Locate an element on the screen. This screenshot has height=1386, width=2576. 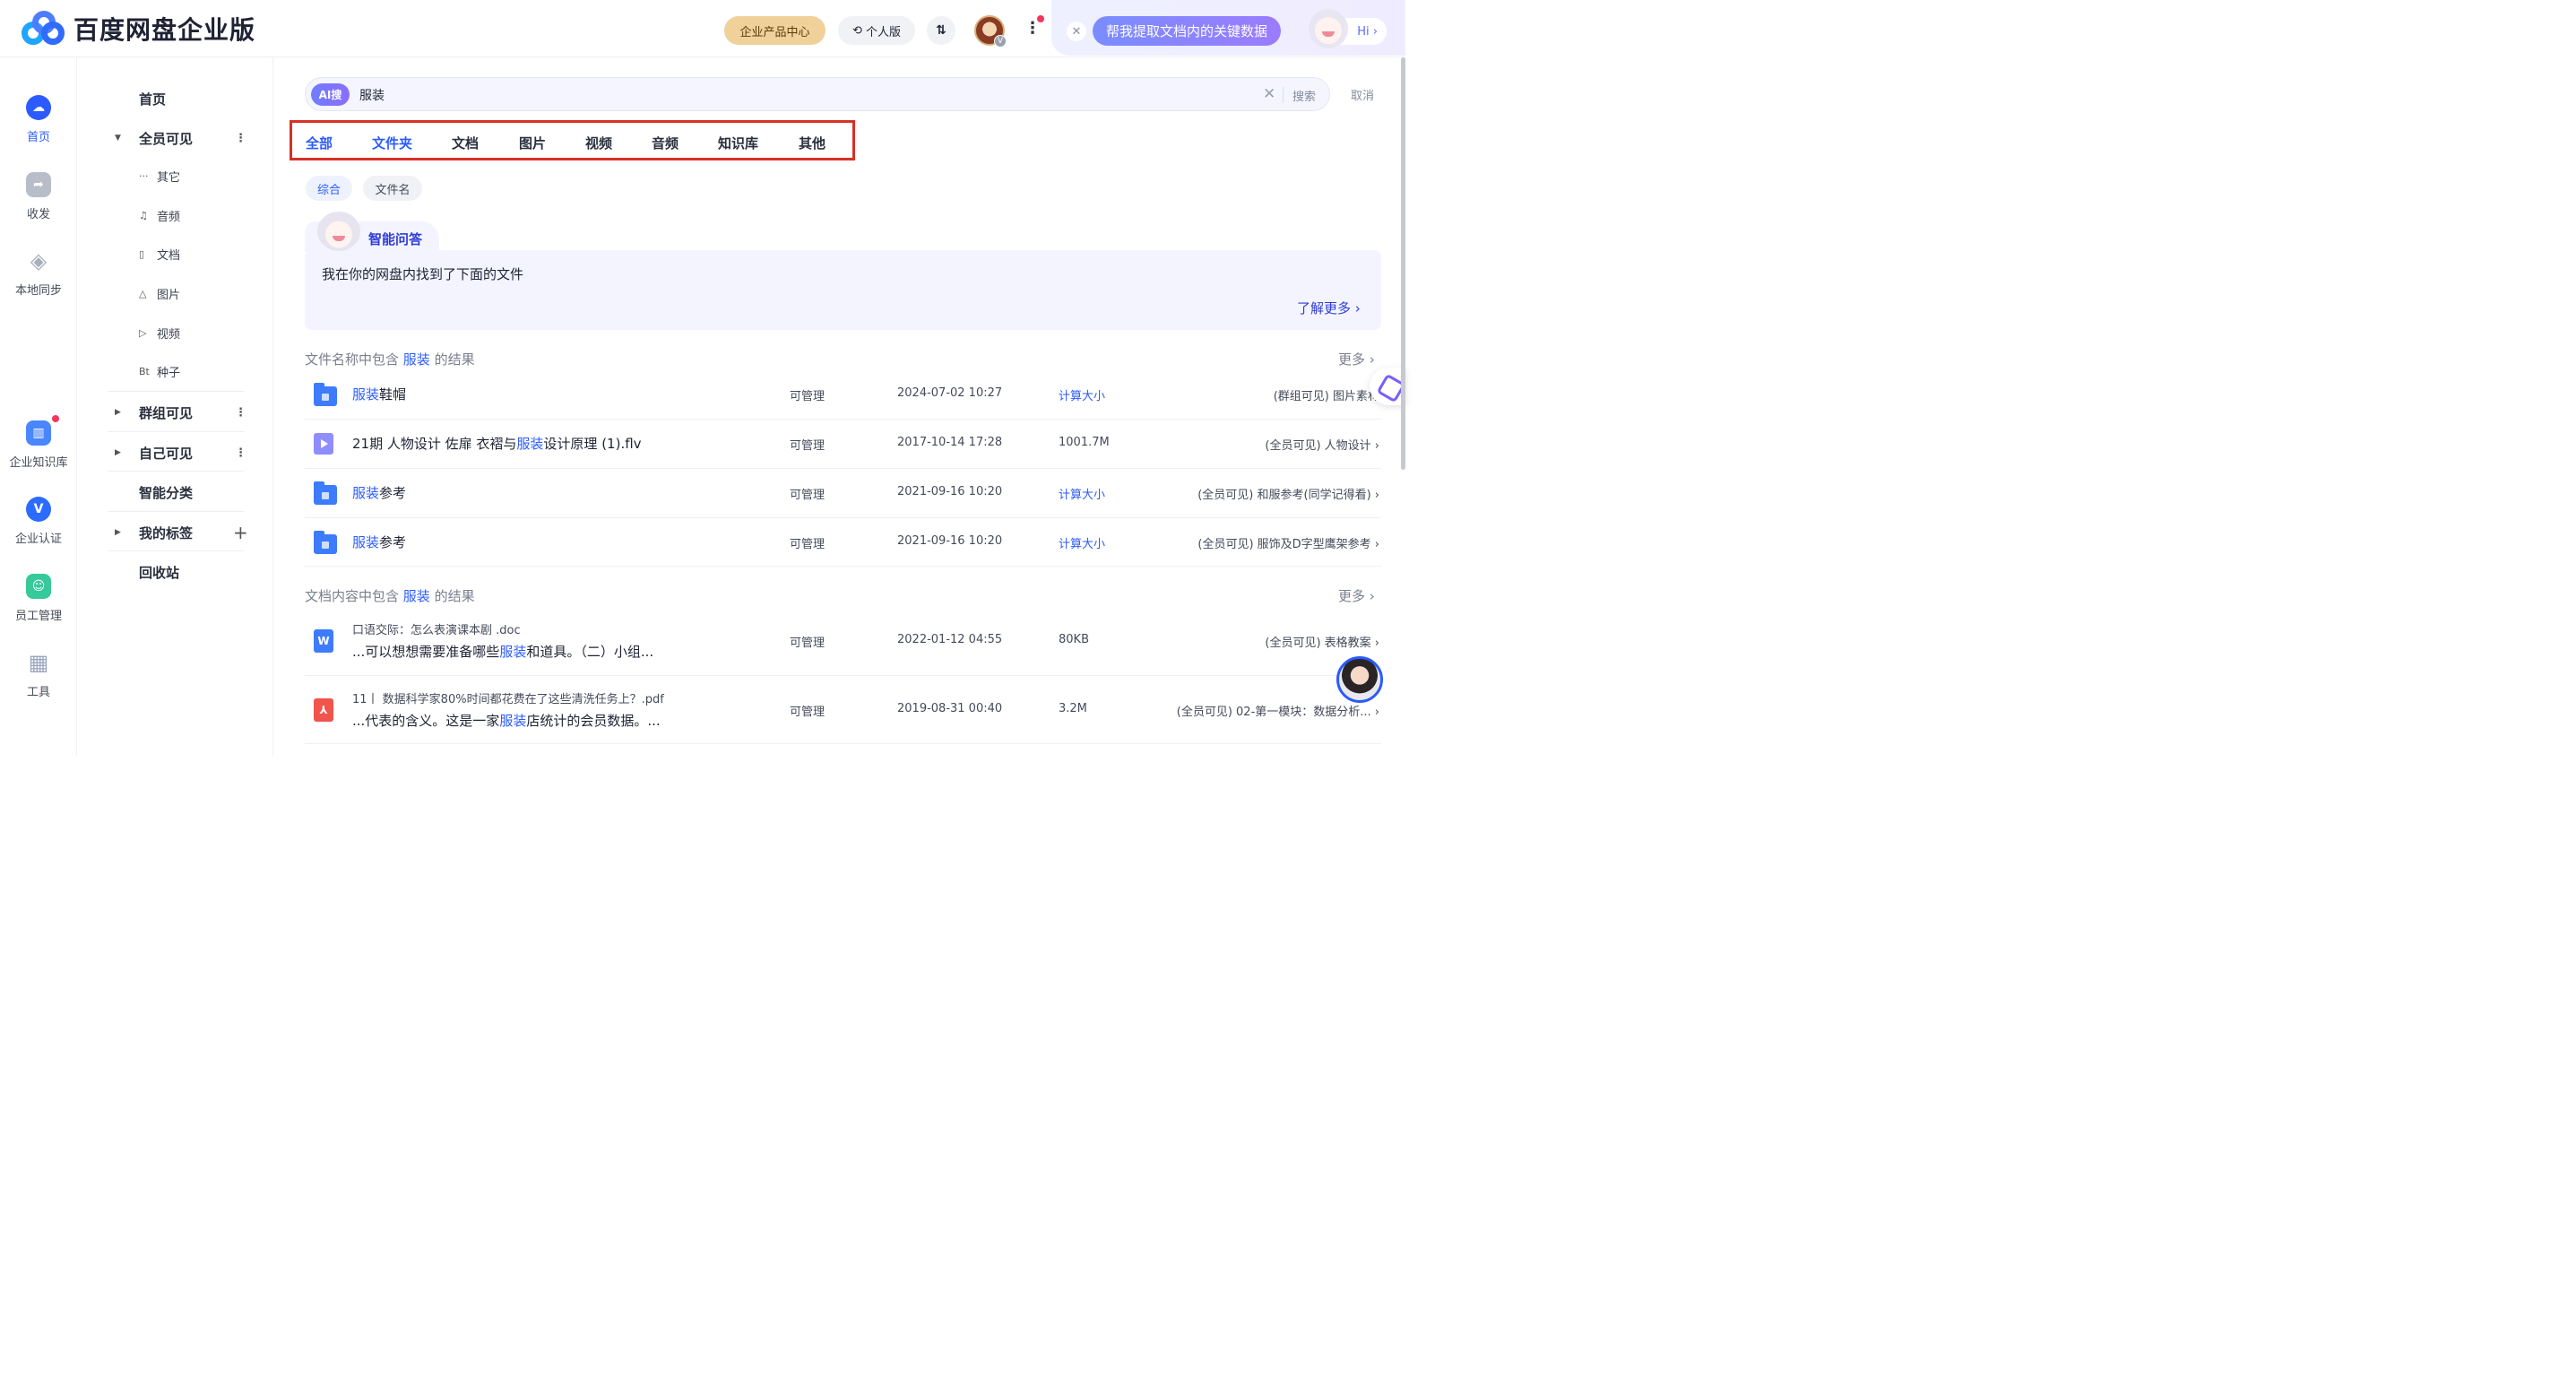
mascot-avatar is located at coordinates (1328, 28).